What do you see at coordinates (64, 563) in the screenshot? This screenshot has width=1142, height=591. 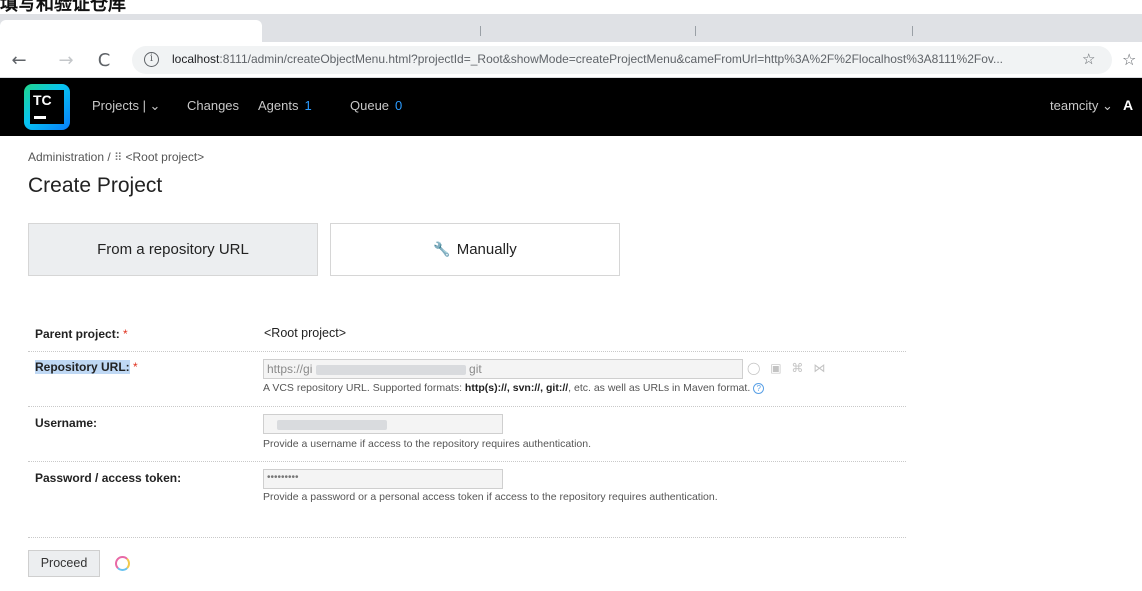 I see `proceed-button: Proceed` at bounding box center [64, 563].